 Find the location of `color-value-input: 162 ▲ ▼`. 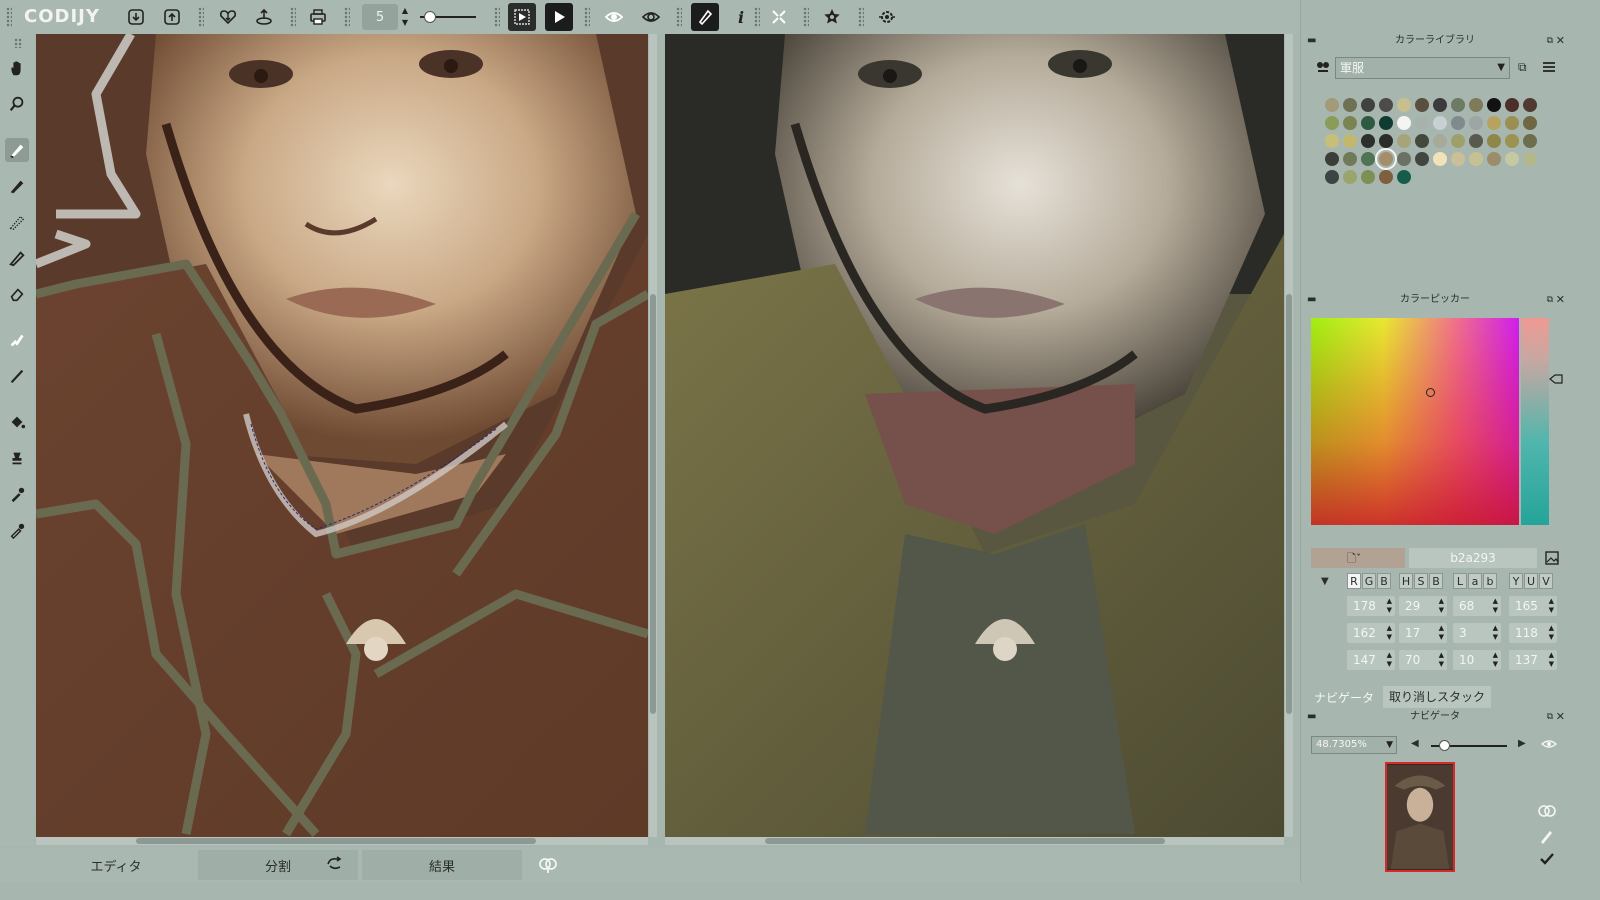

color-value-input: 162 ▲ ▼ is located at coordinates (1371, 633).